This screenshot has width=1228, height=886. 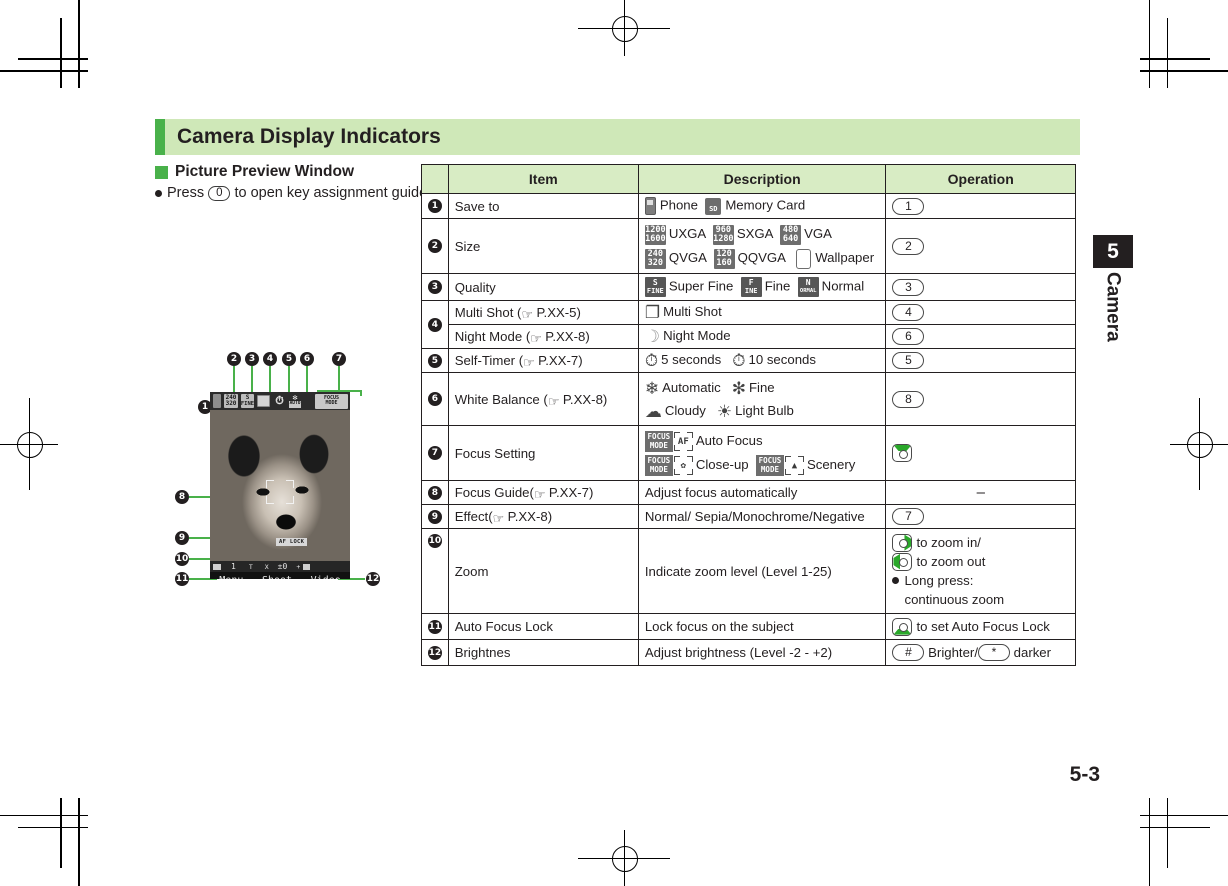 What do you see at coordinates (361, 393) in the screenshot?
I see `leader-line-7-r` at bounding box center [361, 393].